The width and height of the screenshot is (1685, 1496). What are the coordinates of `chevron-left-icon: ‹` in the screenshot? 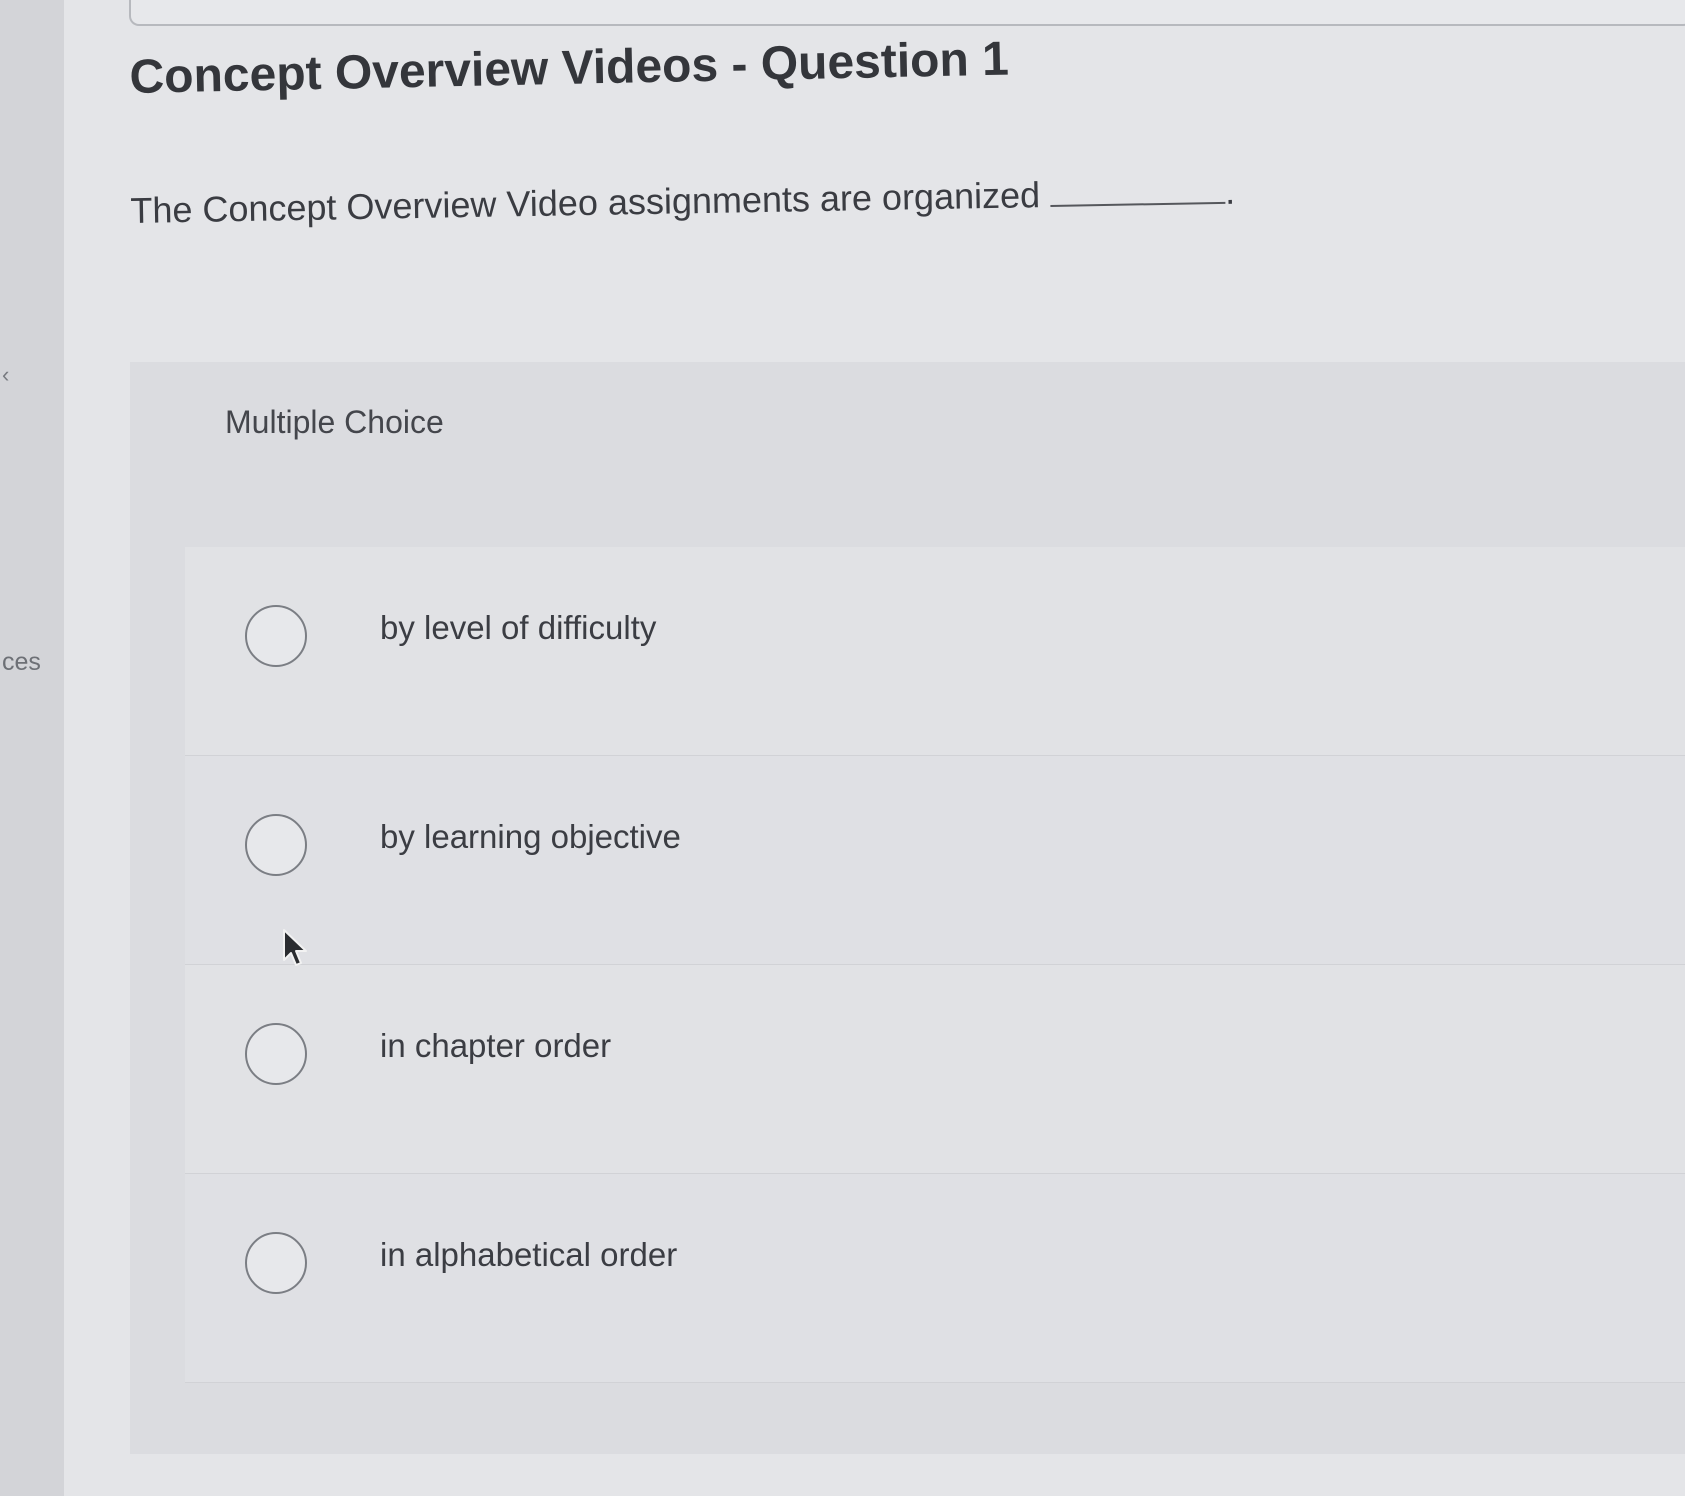 It's located at (5, 375).